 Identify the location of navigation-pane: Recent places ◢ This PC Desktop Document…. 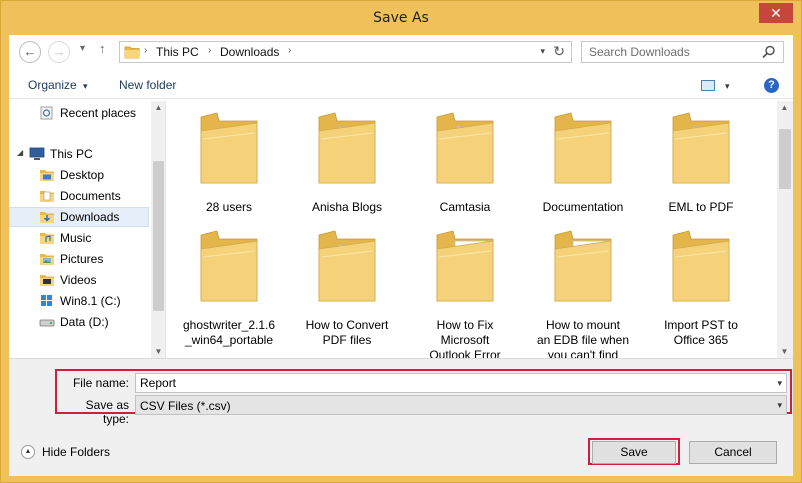
(87, 229).